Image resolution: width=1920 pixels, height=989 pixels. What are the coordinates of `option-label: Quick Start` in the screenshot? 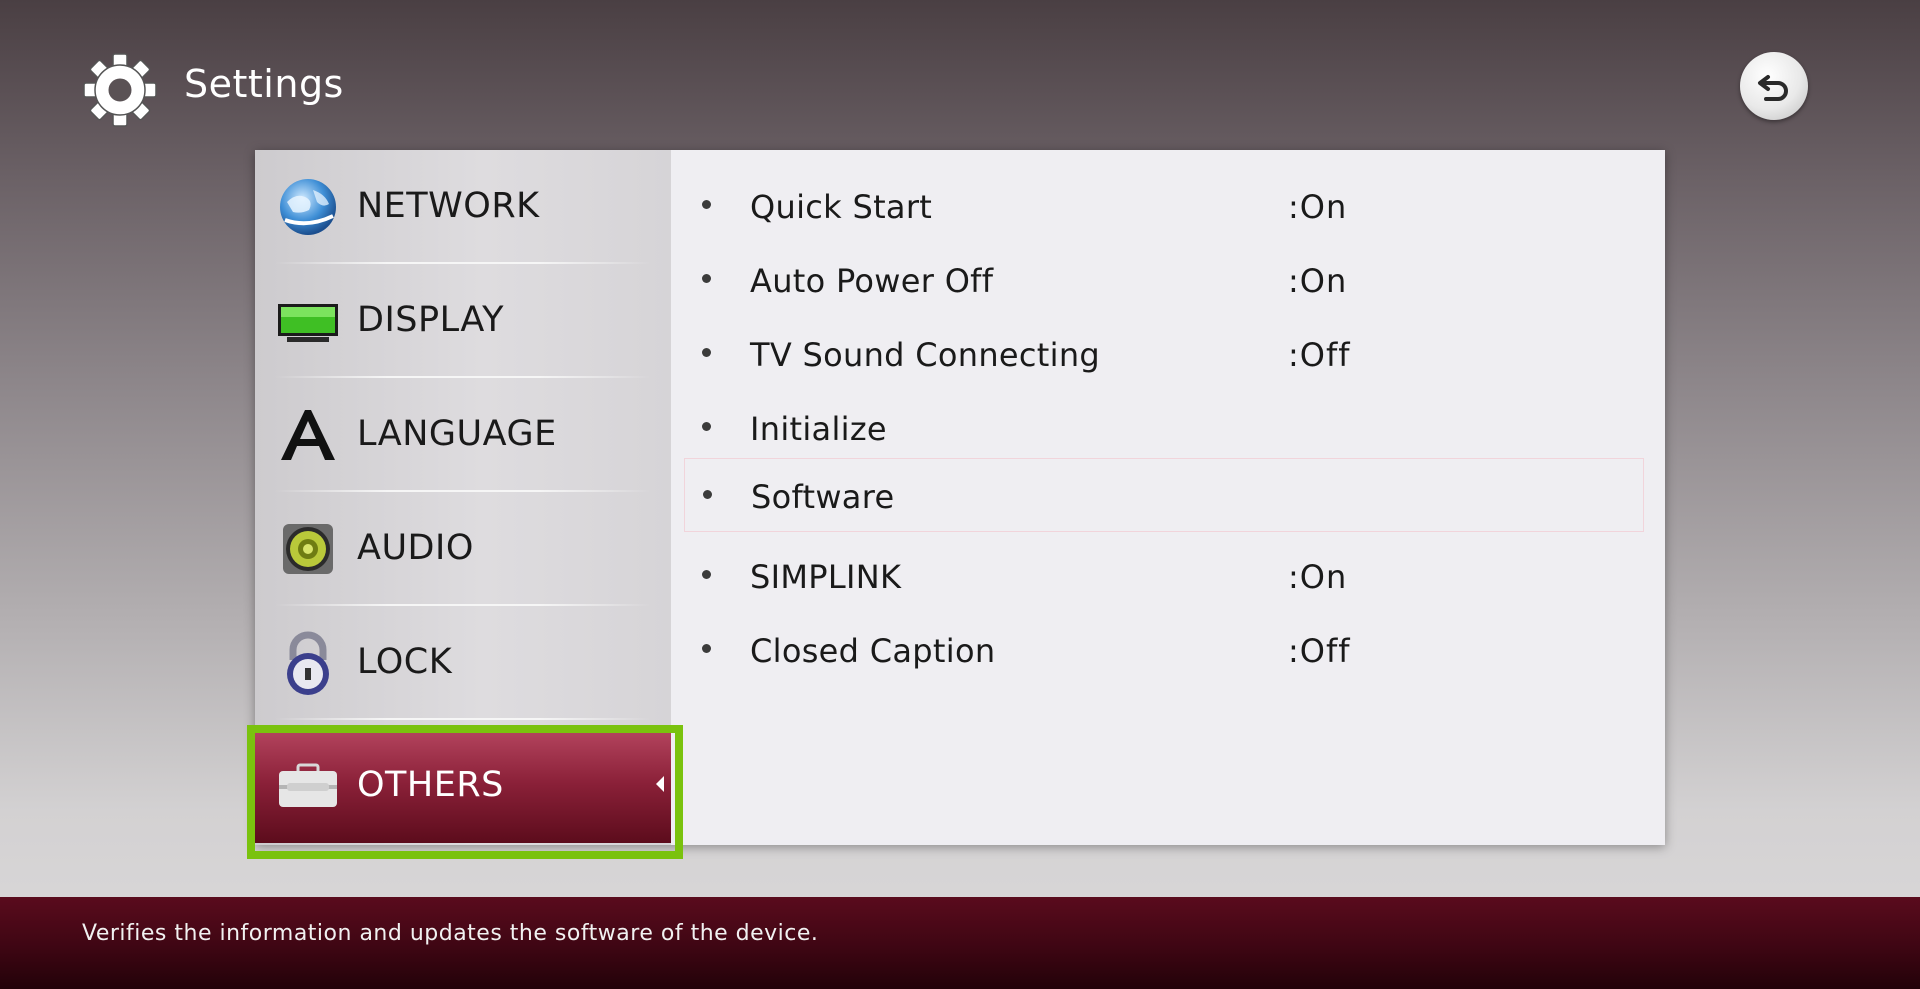 It's located at (841, 207).